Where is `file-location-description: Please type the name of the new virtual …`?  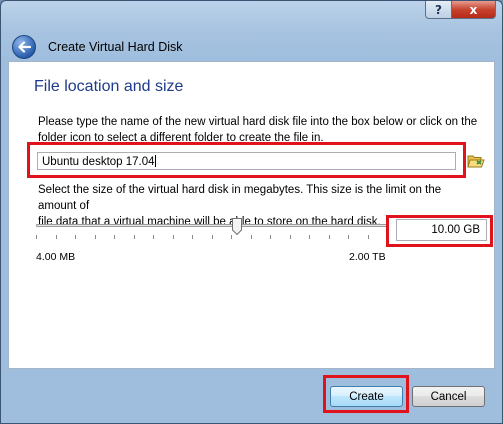
file-location-description: Please type the name of the new virtual … is located at coordinates (258, 130).